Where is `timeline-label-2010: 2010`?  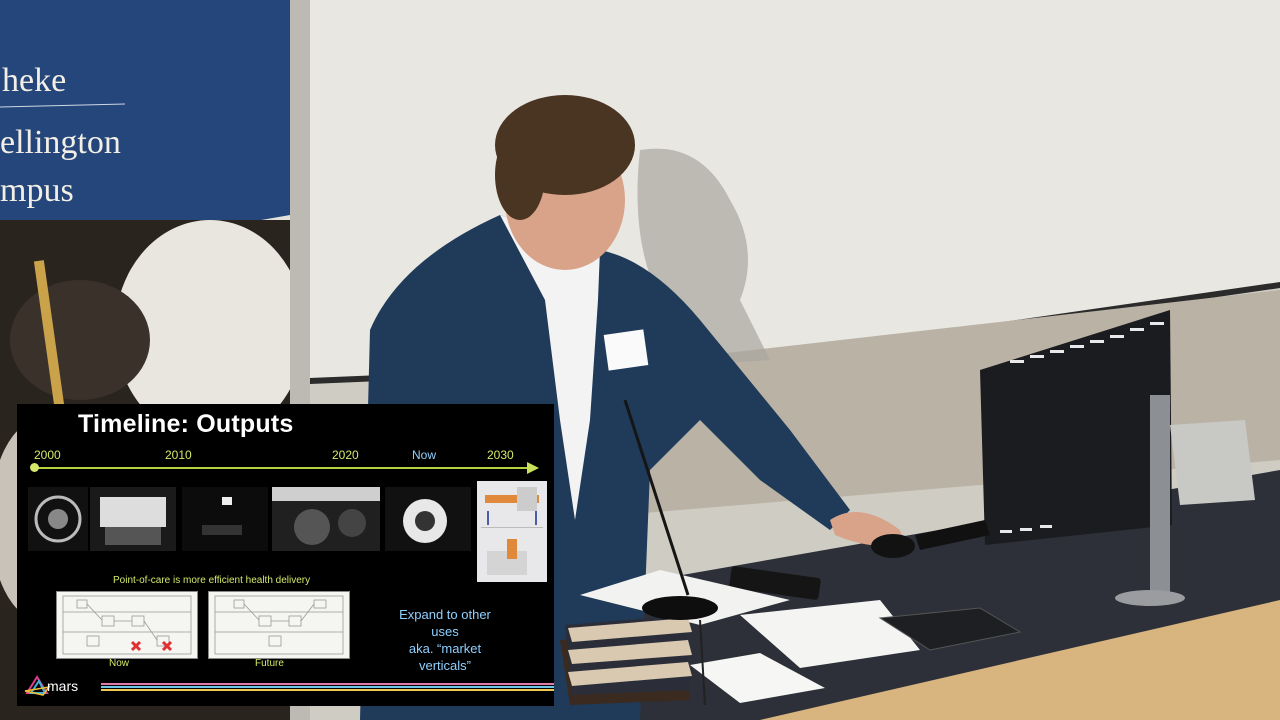
timeline-label-2010: 2010 is located at coordinates (178, 455).